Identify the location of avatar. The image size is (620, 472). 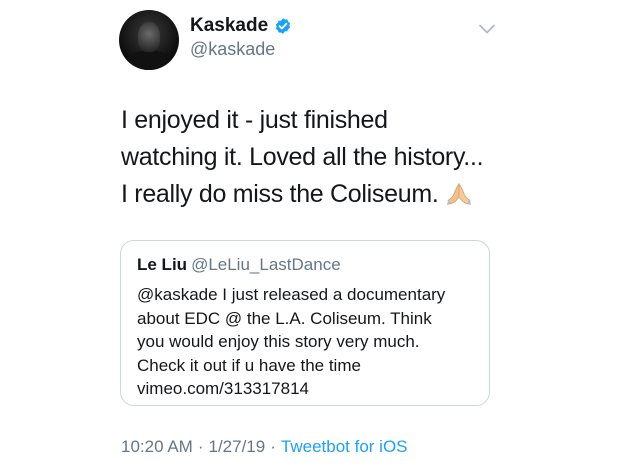
(149, 40).